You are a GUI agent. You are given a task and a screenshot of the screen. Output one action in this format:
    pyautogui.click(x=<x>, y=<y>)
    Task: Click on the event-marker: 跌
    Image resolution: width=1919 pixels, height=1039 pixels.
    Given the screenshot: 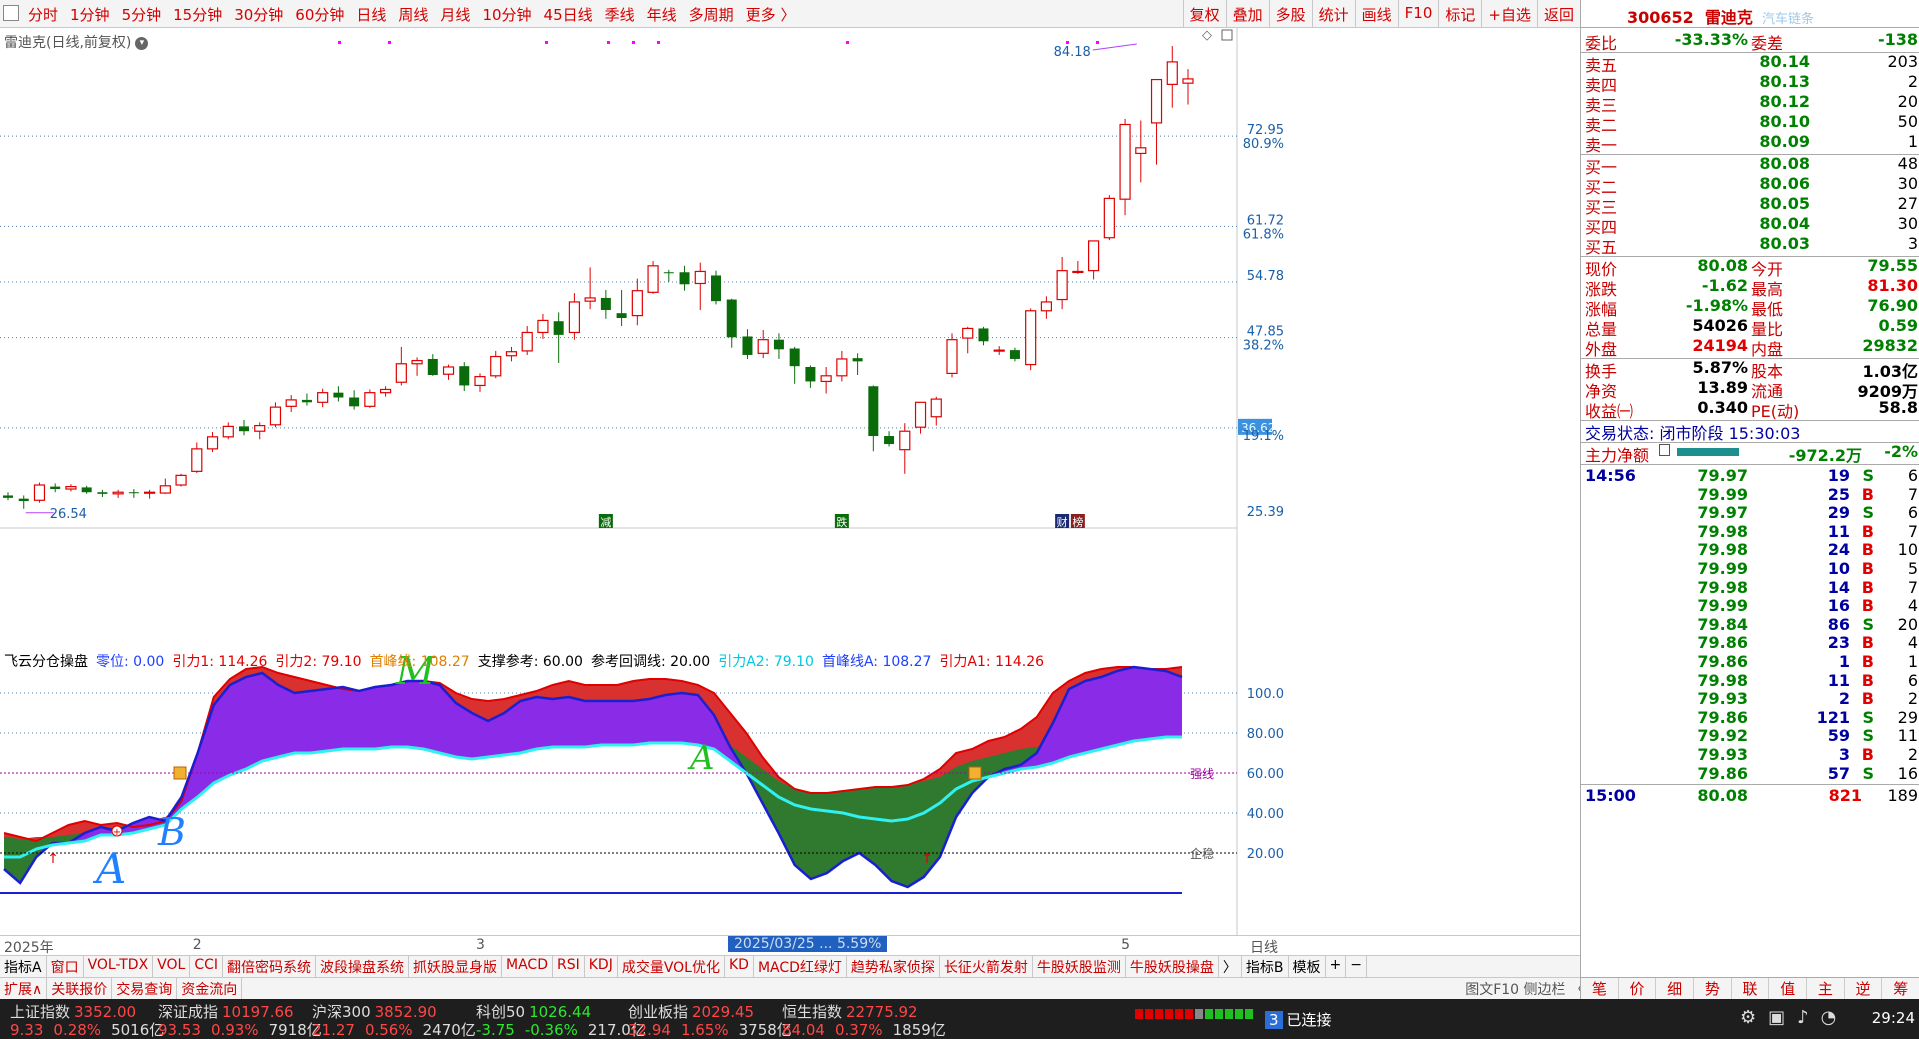 What is the action you would take?
    pyautogui.click(x=841, y=521)
    